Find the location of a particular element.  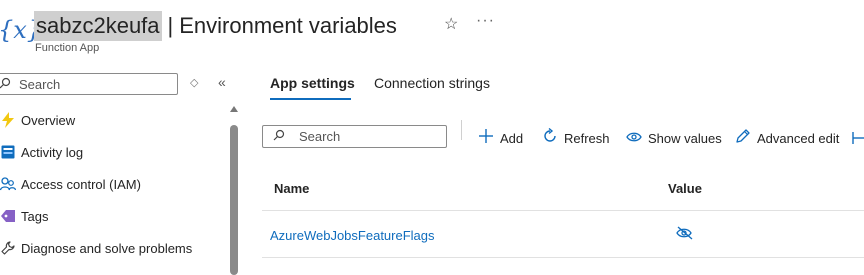

advanced-edit-button: Advanced edit is located at coordinates (787, 138).